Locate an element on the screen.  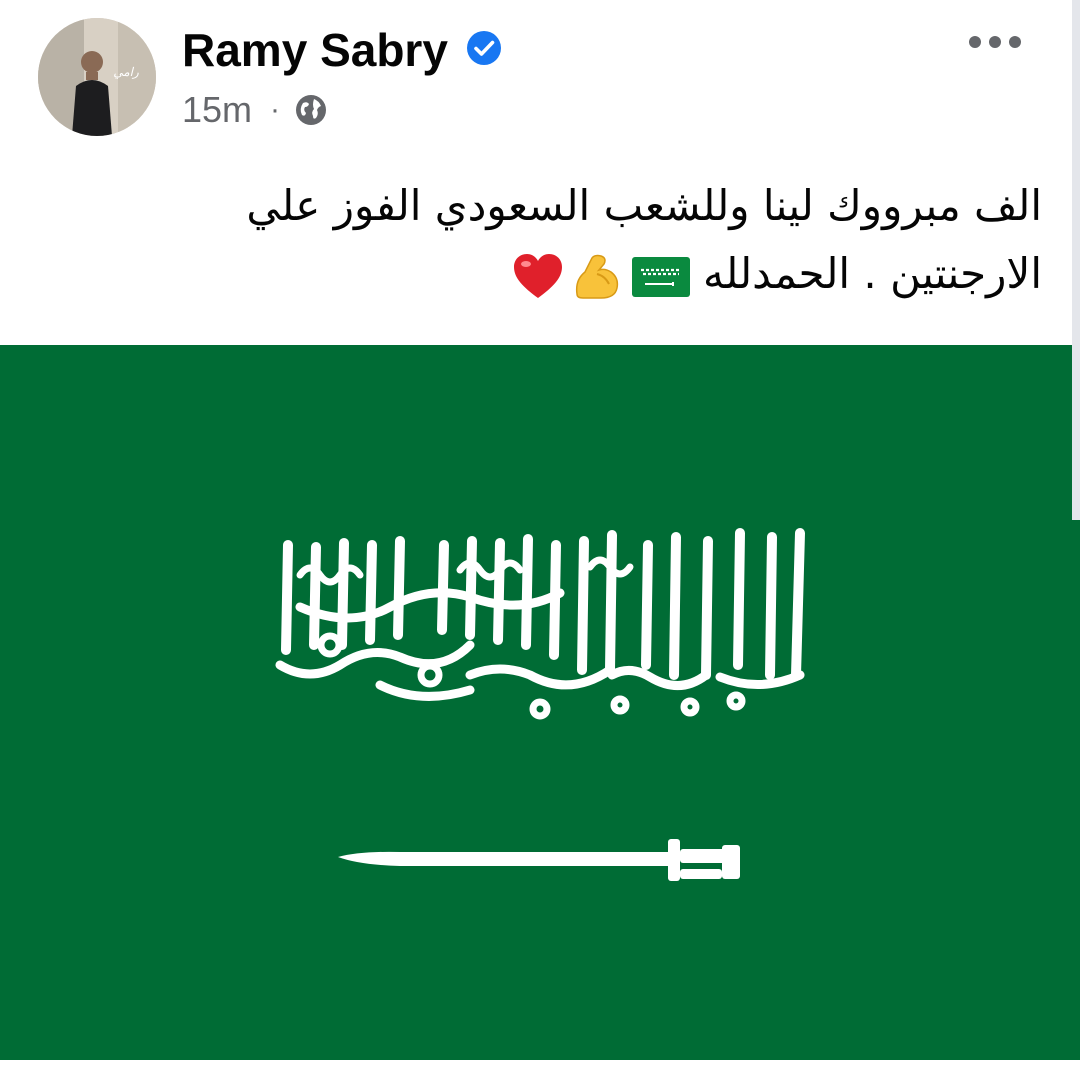
more-options-button is located at coordinates (995, 42).